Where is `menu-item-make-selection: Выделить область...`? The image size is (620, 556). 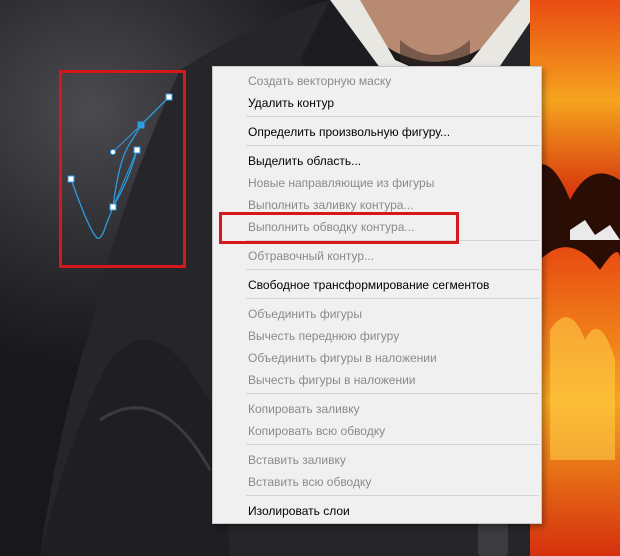 menu-item-make-selection: Выделить область... is located at coordinates (377, 161).